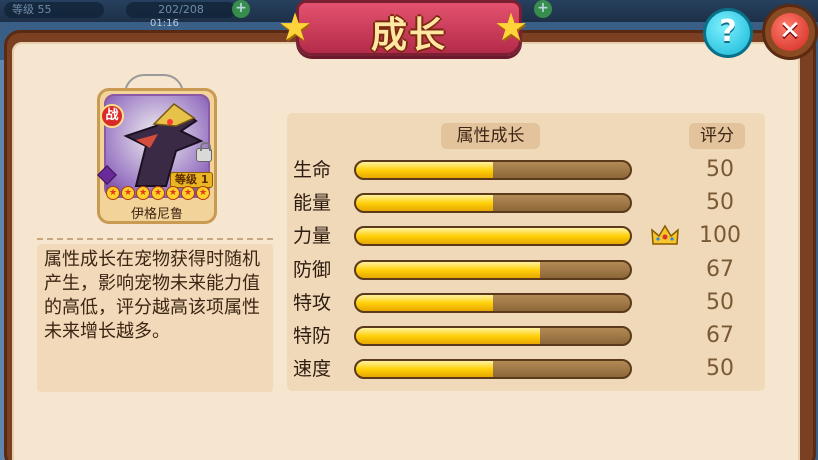 This screenshot has width=818, height=460. Describe the element at coordinates (312, 336) in the screenshot. I see `attribute-label: 特防` at that location.